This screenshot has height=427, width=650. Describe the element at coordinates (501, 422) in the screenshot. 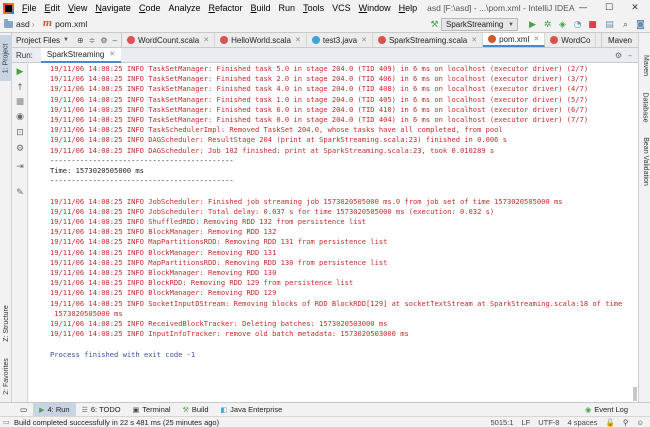

I see `caret-position: 5015:1` at that location.